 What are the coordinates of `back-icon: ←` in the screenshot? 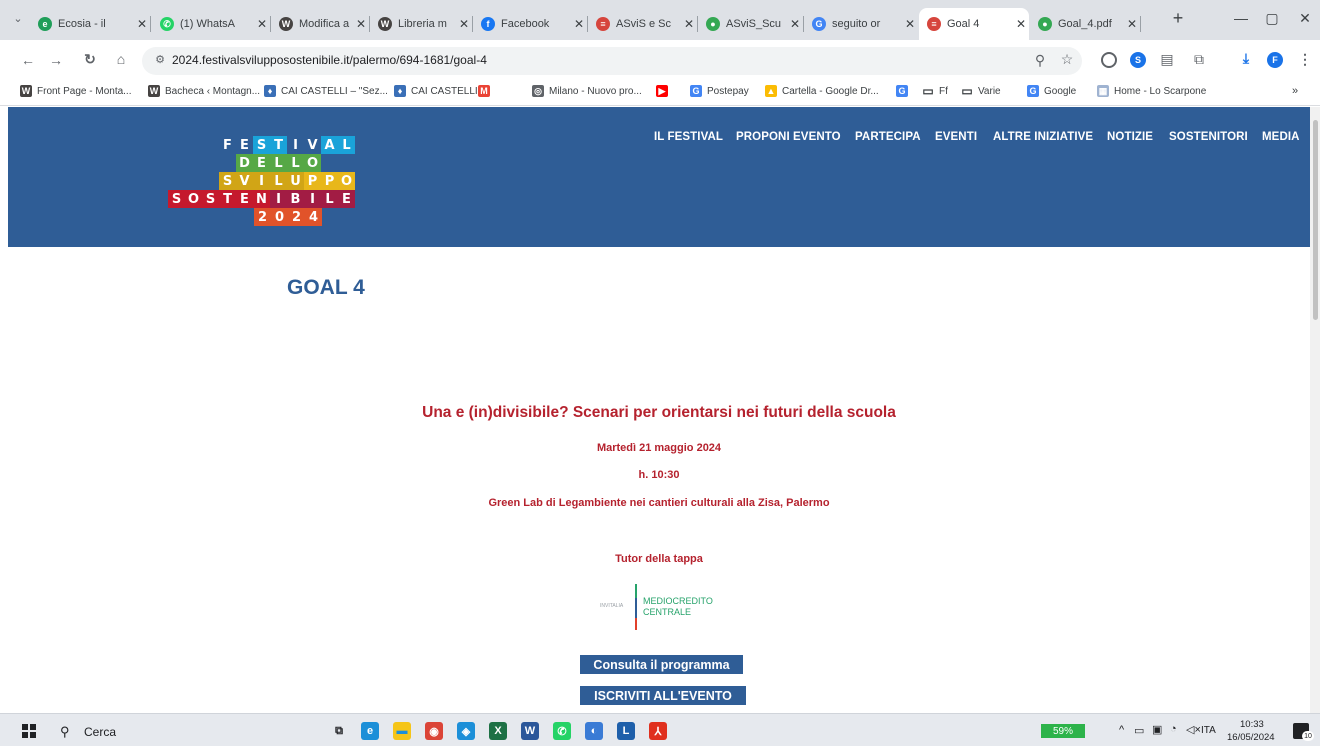 It's located at (28, 60).